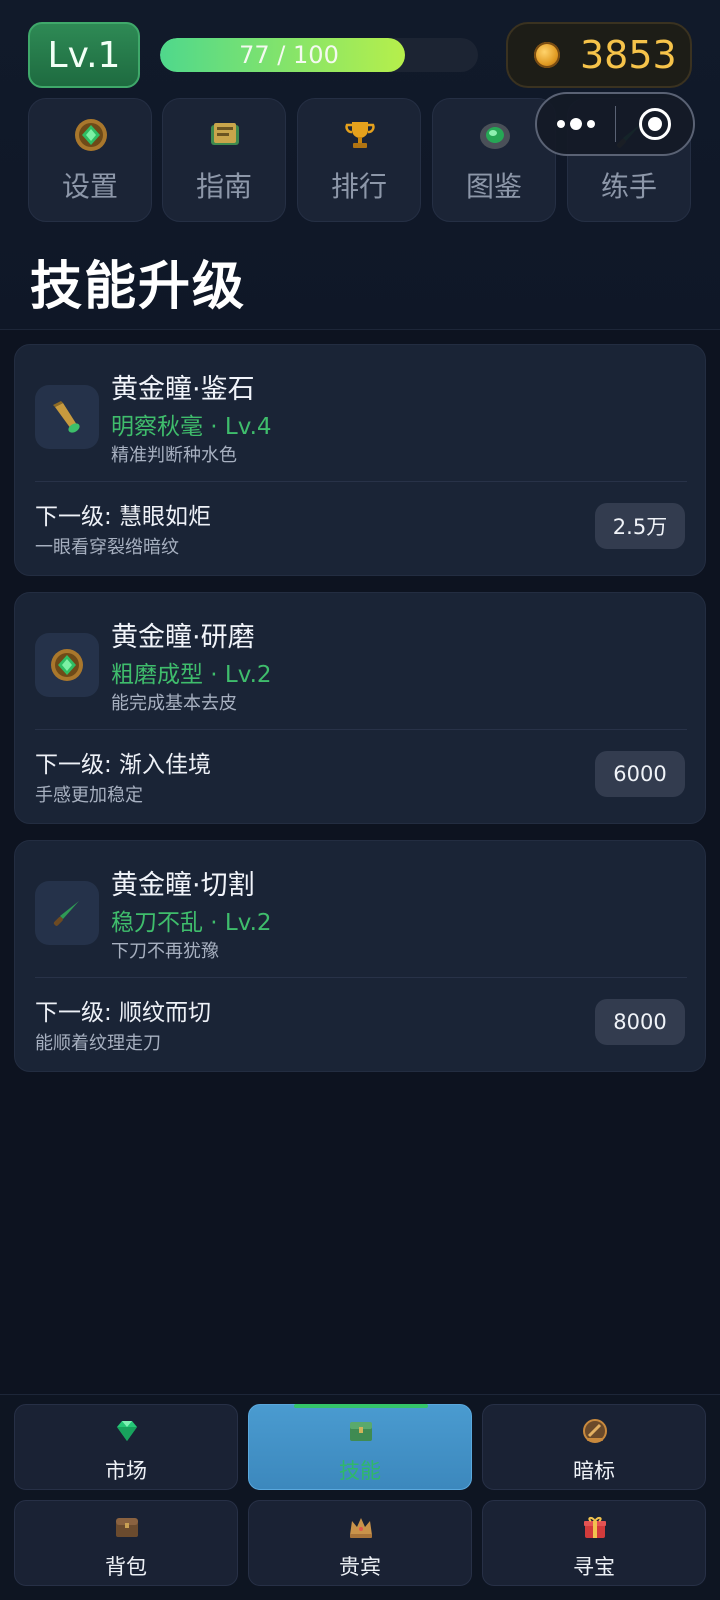 The width and height of the screenshot is (720, 1600). I want to click on nav-bid-button: 暗标, so click(594, 1447).